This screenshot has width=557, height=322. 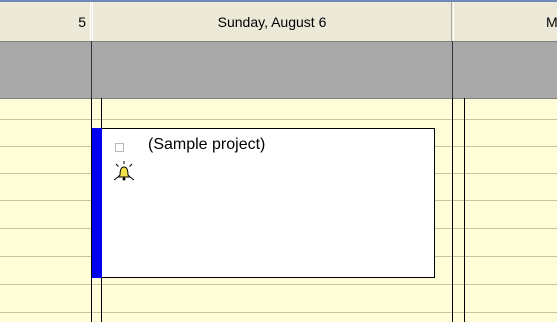 I want to click on reminder-bell-icon, so click(x=124, y=171).